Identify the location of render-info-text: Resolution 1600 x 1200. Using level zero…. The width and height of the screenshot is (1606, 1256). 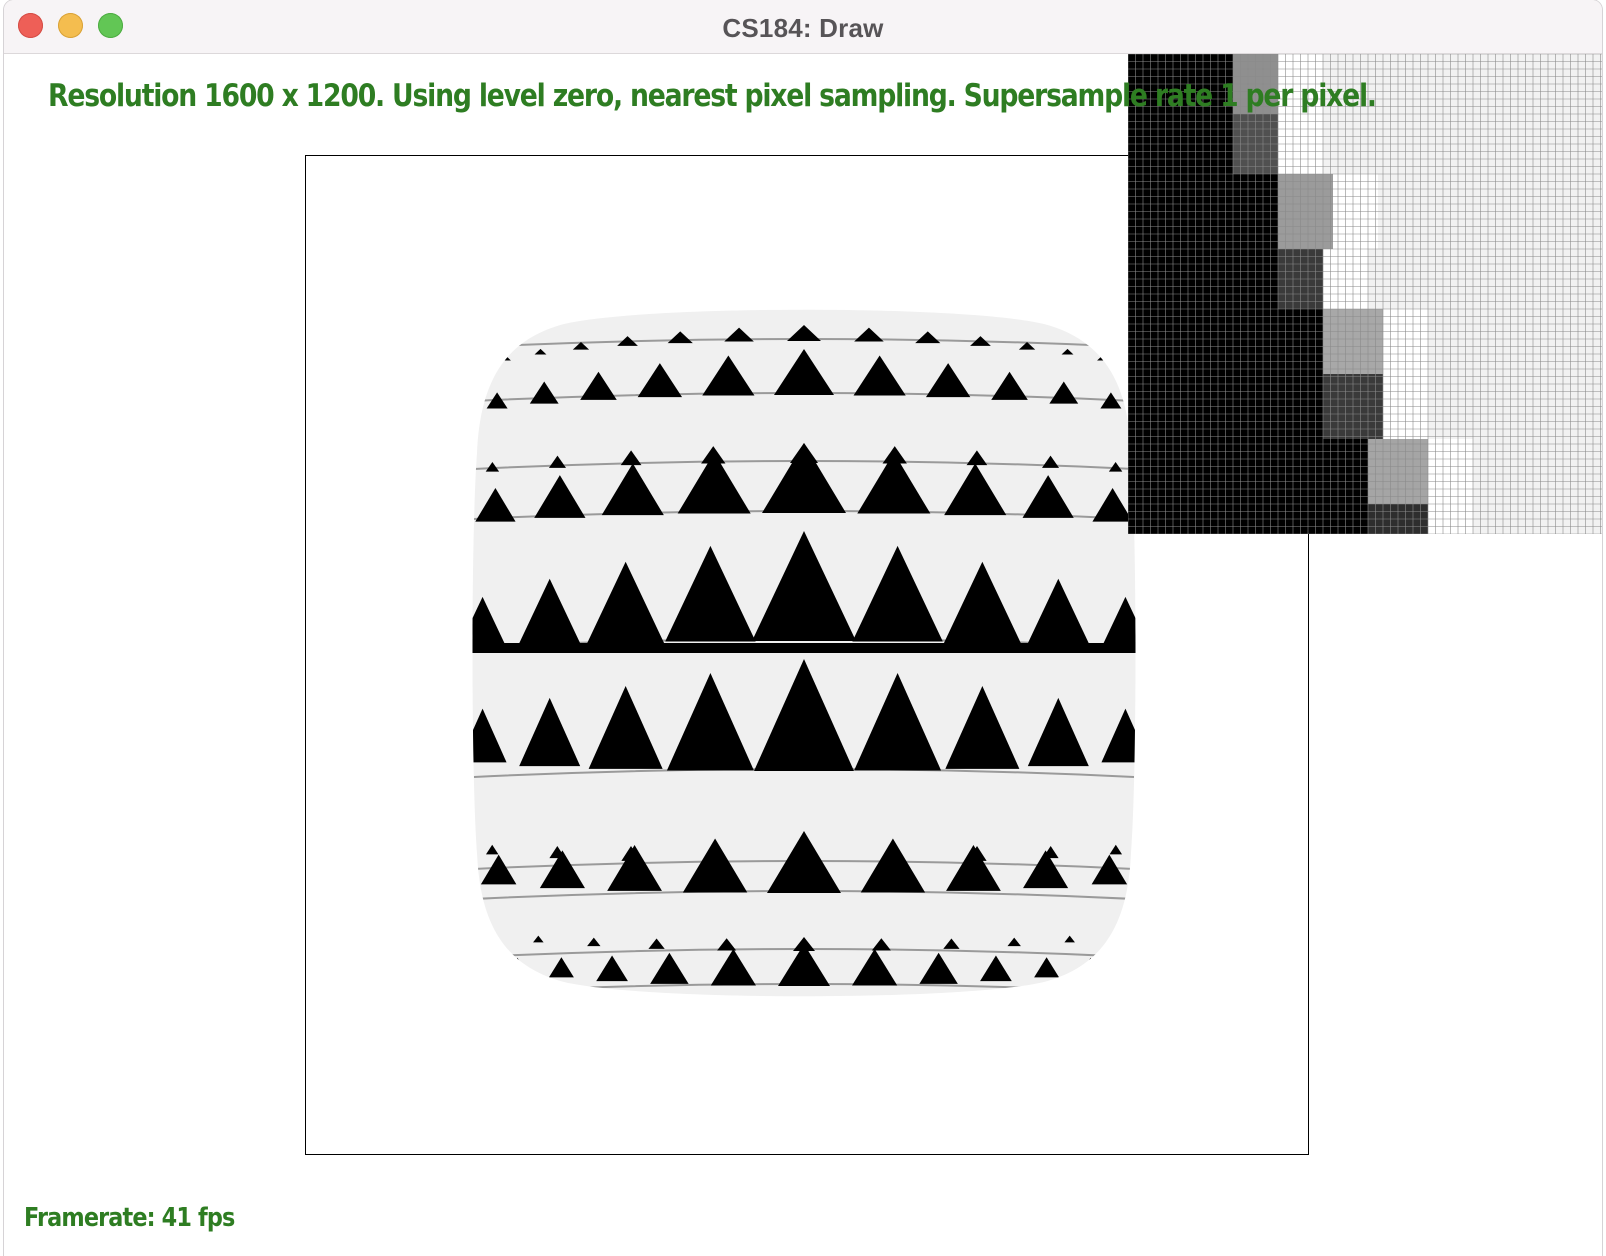
(712, 96).